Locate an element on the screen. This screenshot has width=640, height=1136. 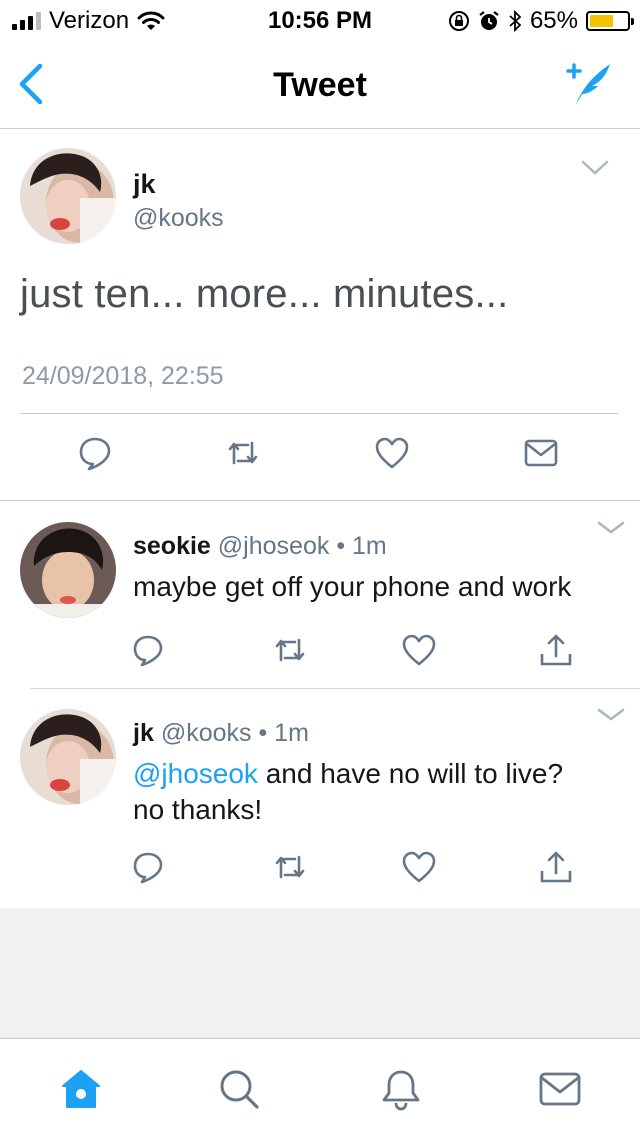
search-icon is located at coordinates (239, 1089).